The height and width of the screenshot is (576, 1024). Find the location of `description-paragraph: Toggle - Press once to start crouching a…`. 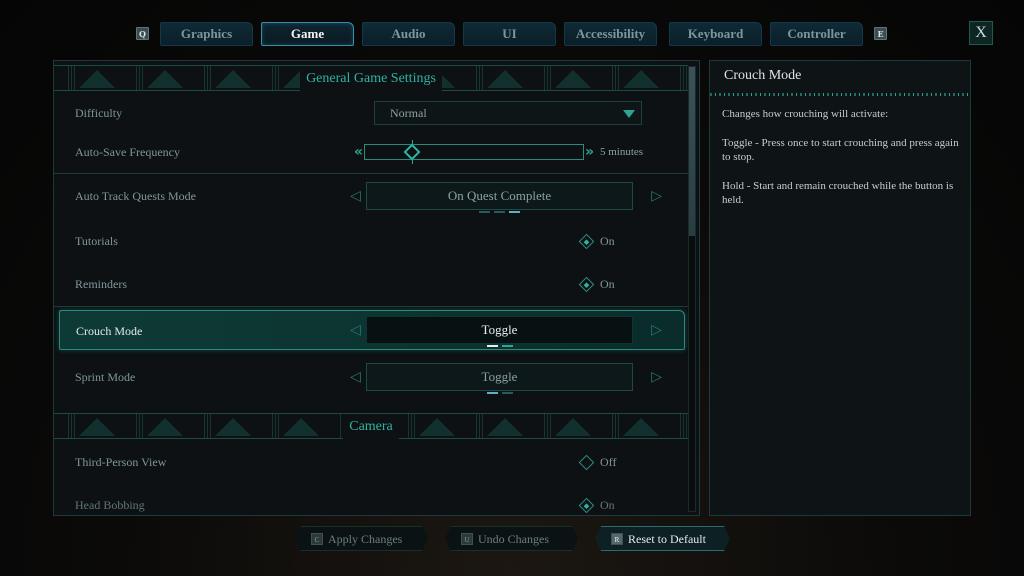

description-paragraph: Toggle - Press once to start crouching a… is located at coordinates (840, 150).